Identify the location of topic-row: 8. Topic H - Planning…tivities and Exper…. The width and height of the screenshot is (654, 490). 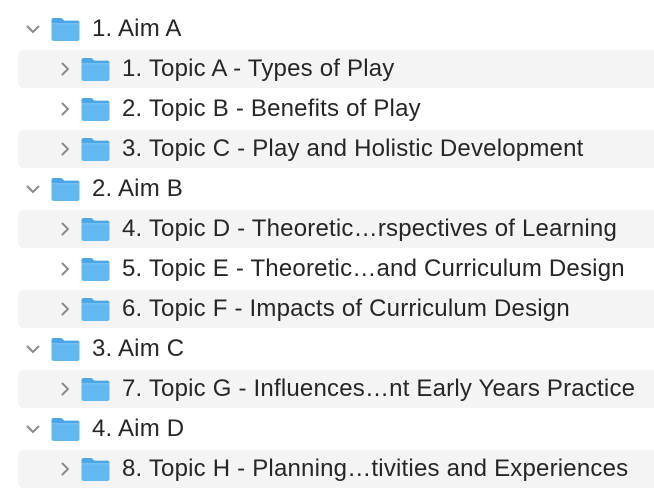
(327, 469).